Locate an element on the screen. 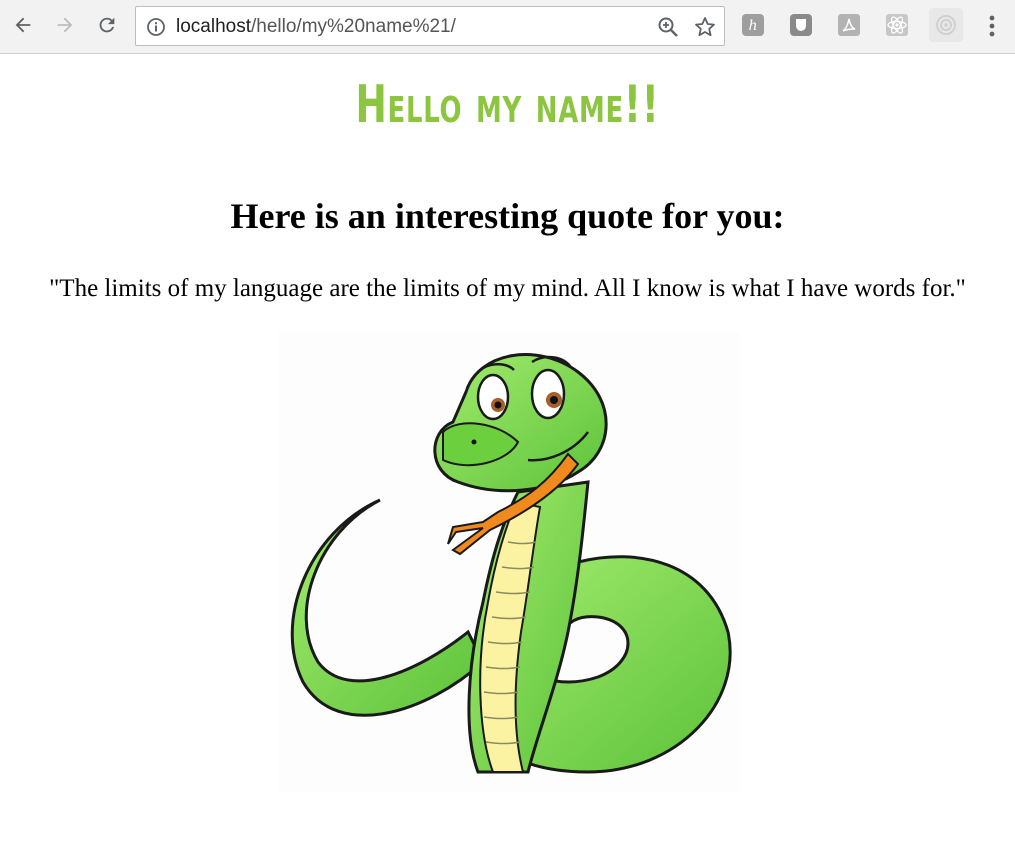 This screenshot has width=1015, height=847. forward-icon is located at coordinates (65, 25).